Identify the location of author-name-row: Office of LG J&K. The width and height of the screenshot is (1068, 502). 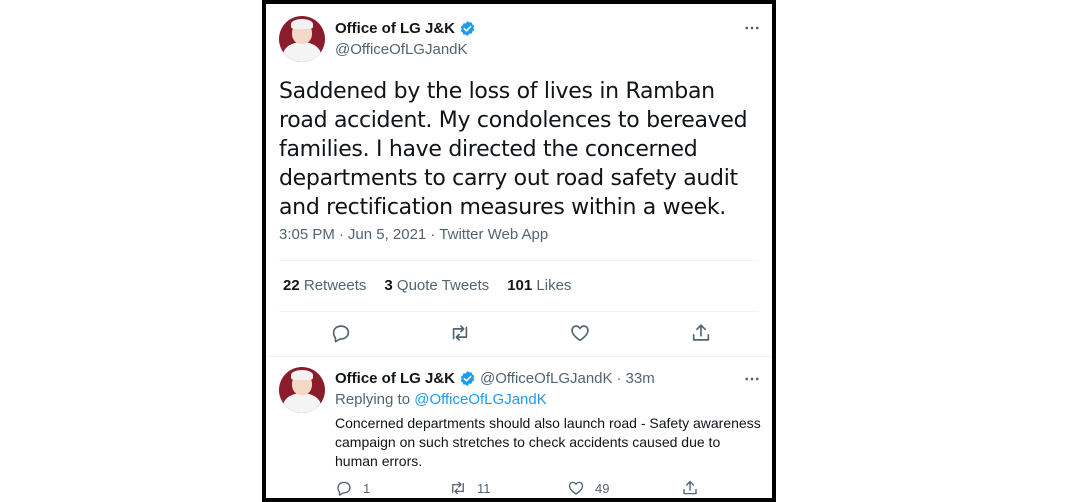
(405, 28).